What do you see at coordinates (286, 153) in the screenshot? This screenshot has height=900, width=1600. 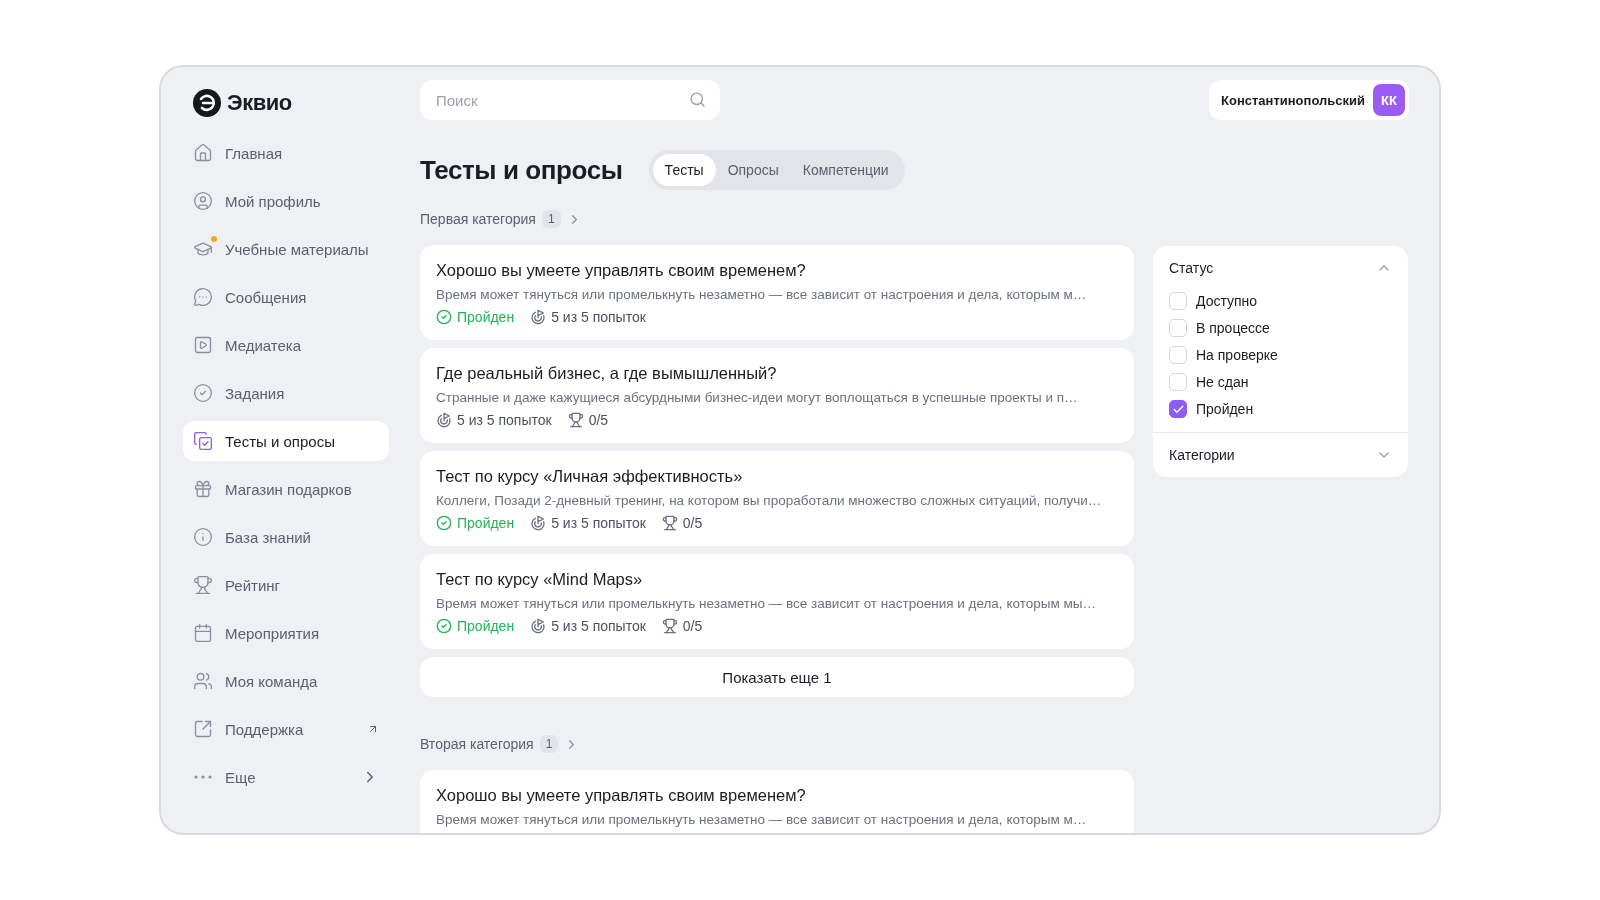 I see `sidebar-item: Главная` at bounding box center [286, 153].